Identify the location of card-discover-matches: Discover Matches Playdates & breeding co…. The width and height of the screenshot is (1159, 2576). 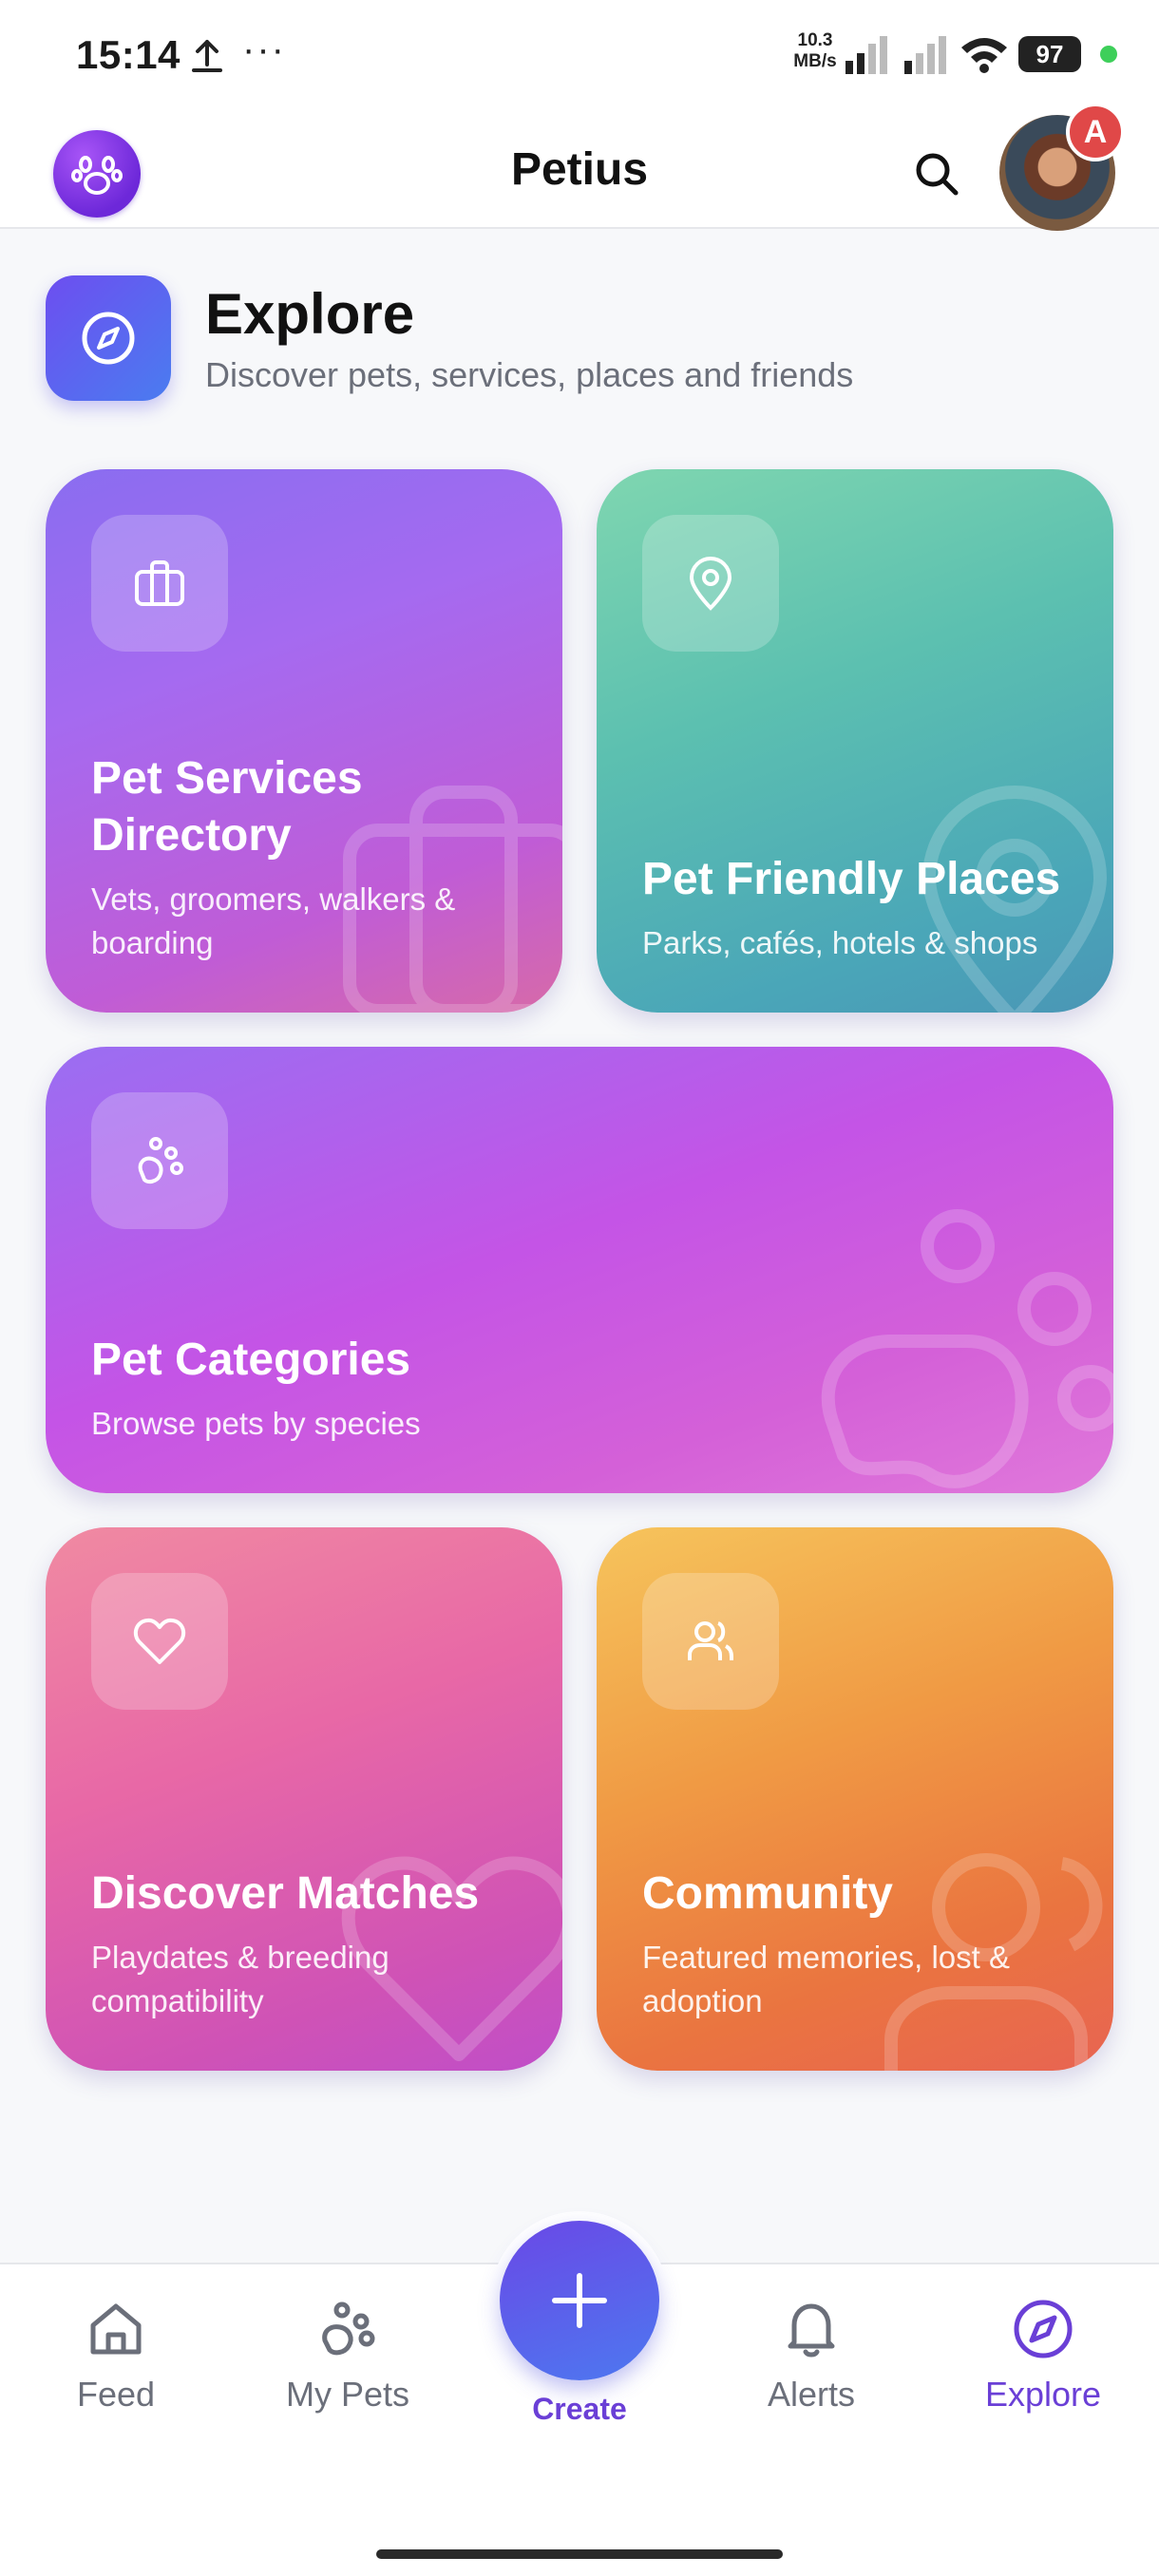
(304, 1799).